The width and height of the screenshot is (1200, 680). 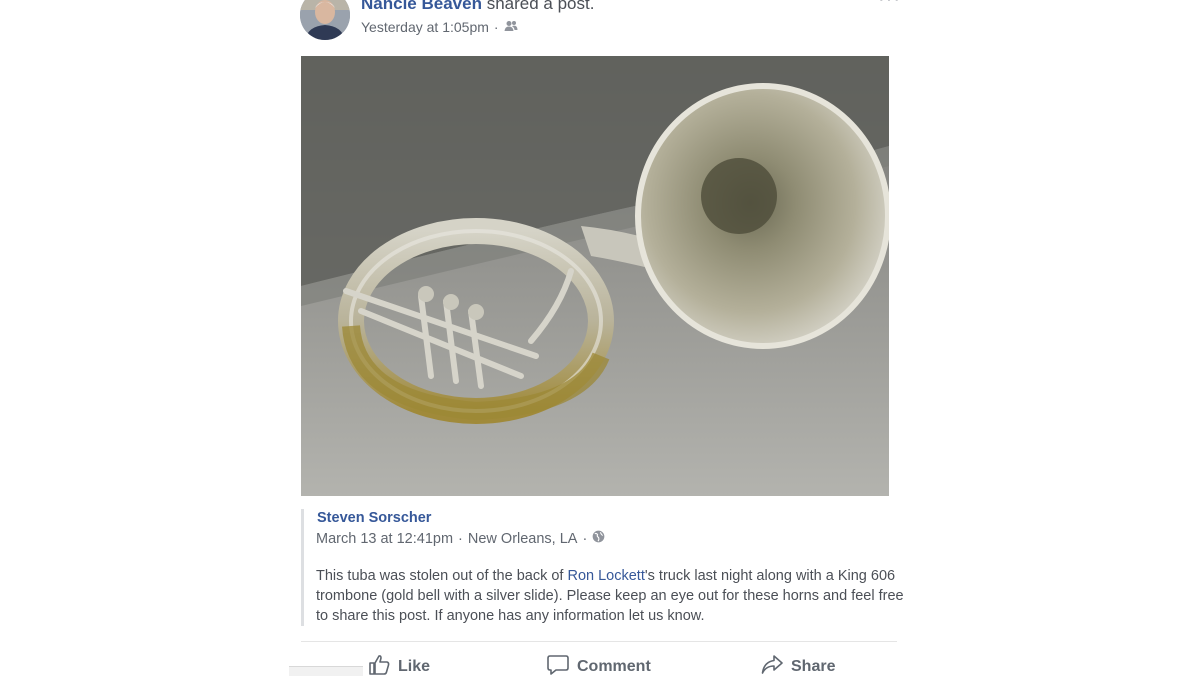 I want to click on comment-icon, so click(x=558, y=667).